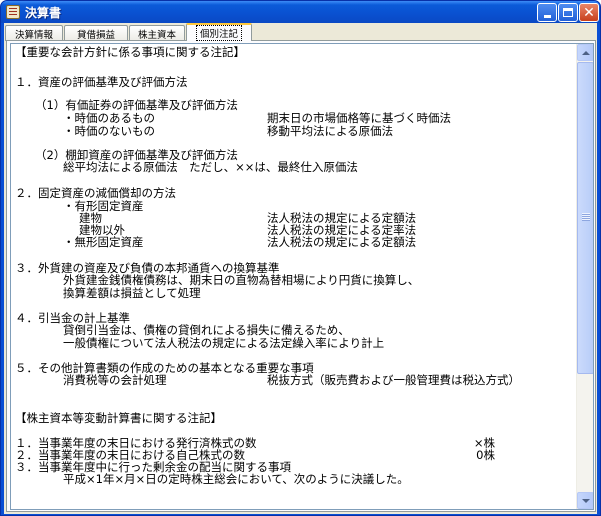  What do you see at coordinates (330, 131) in the screenshot?
I see `section-1-1-b-value: 移動平均法による原価法` at bounding box center [330, 131].